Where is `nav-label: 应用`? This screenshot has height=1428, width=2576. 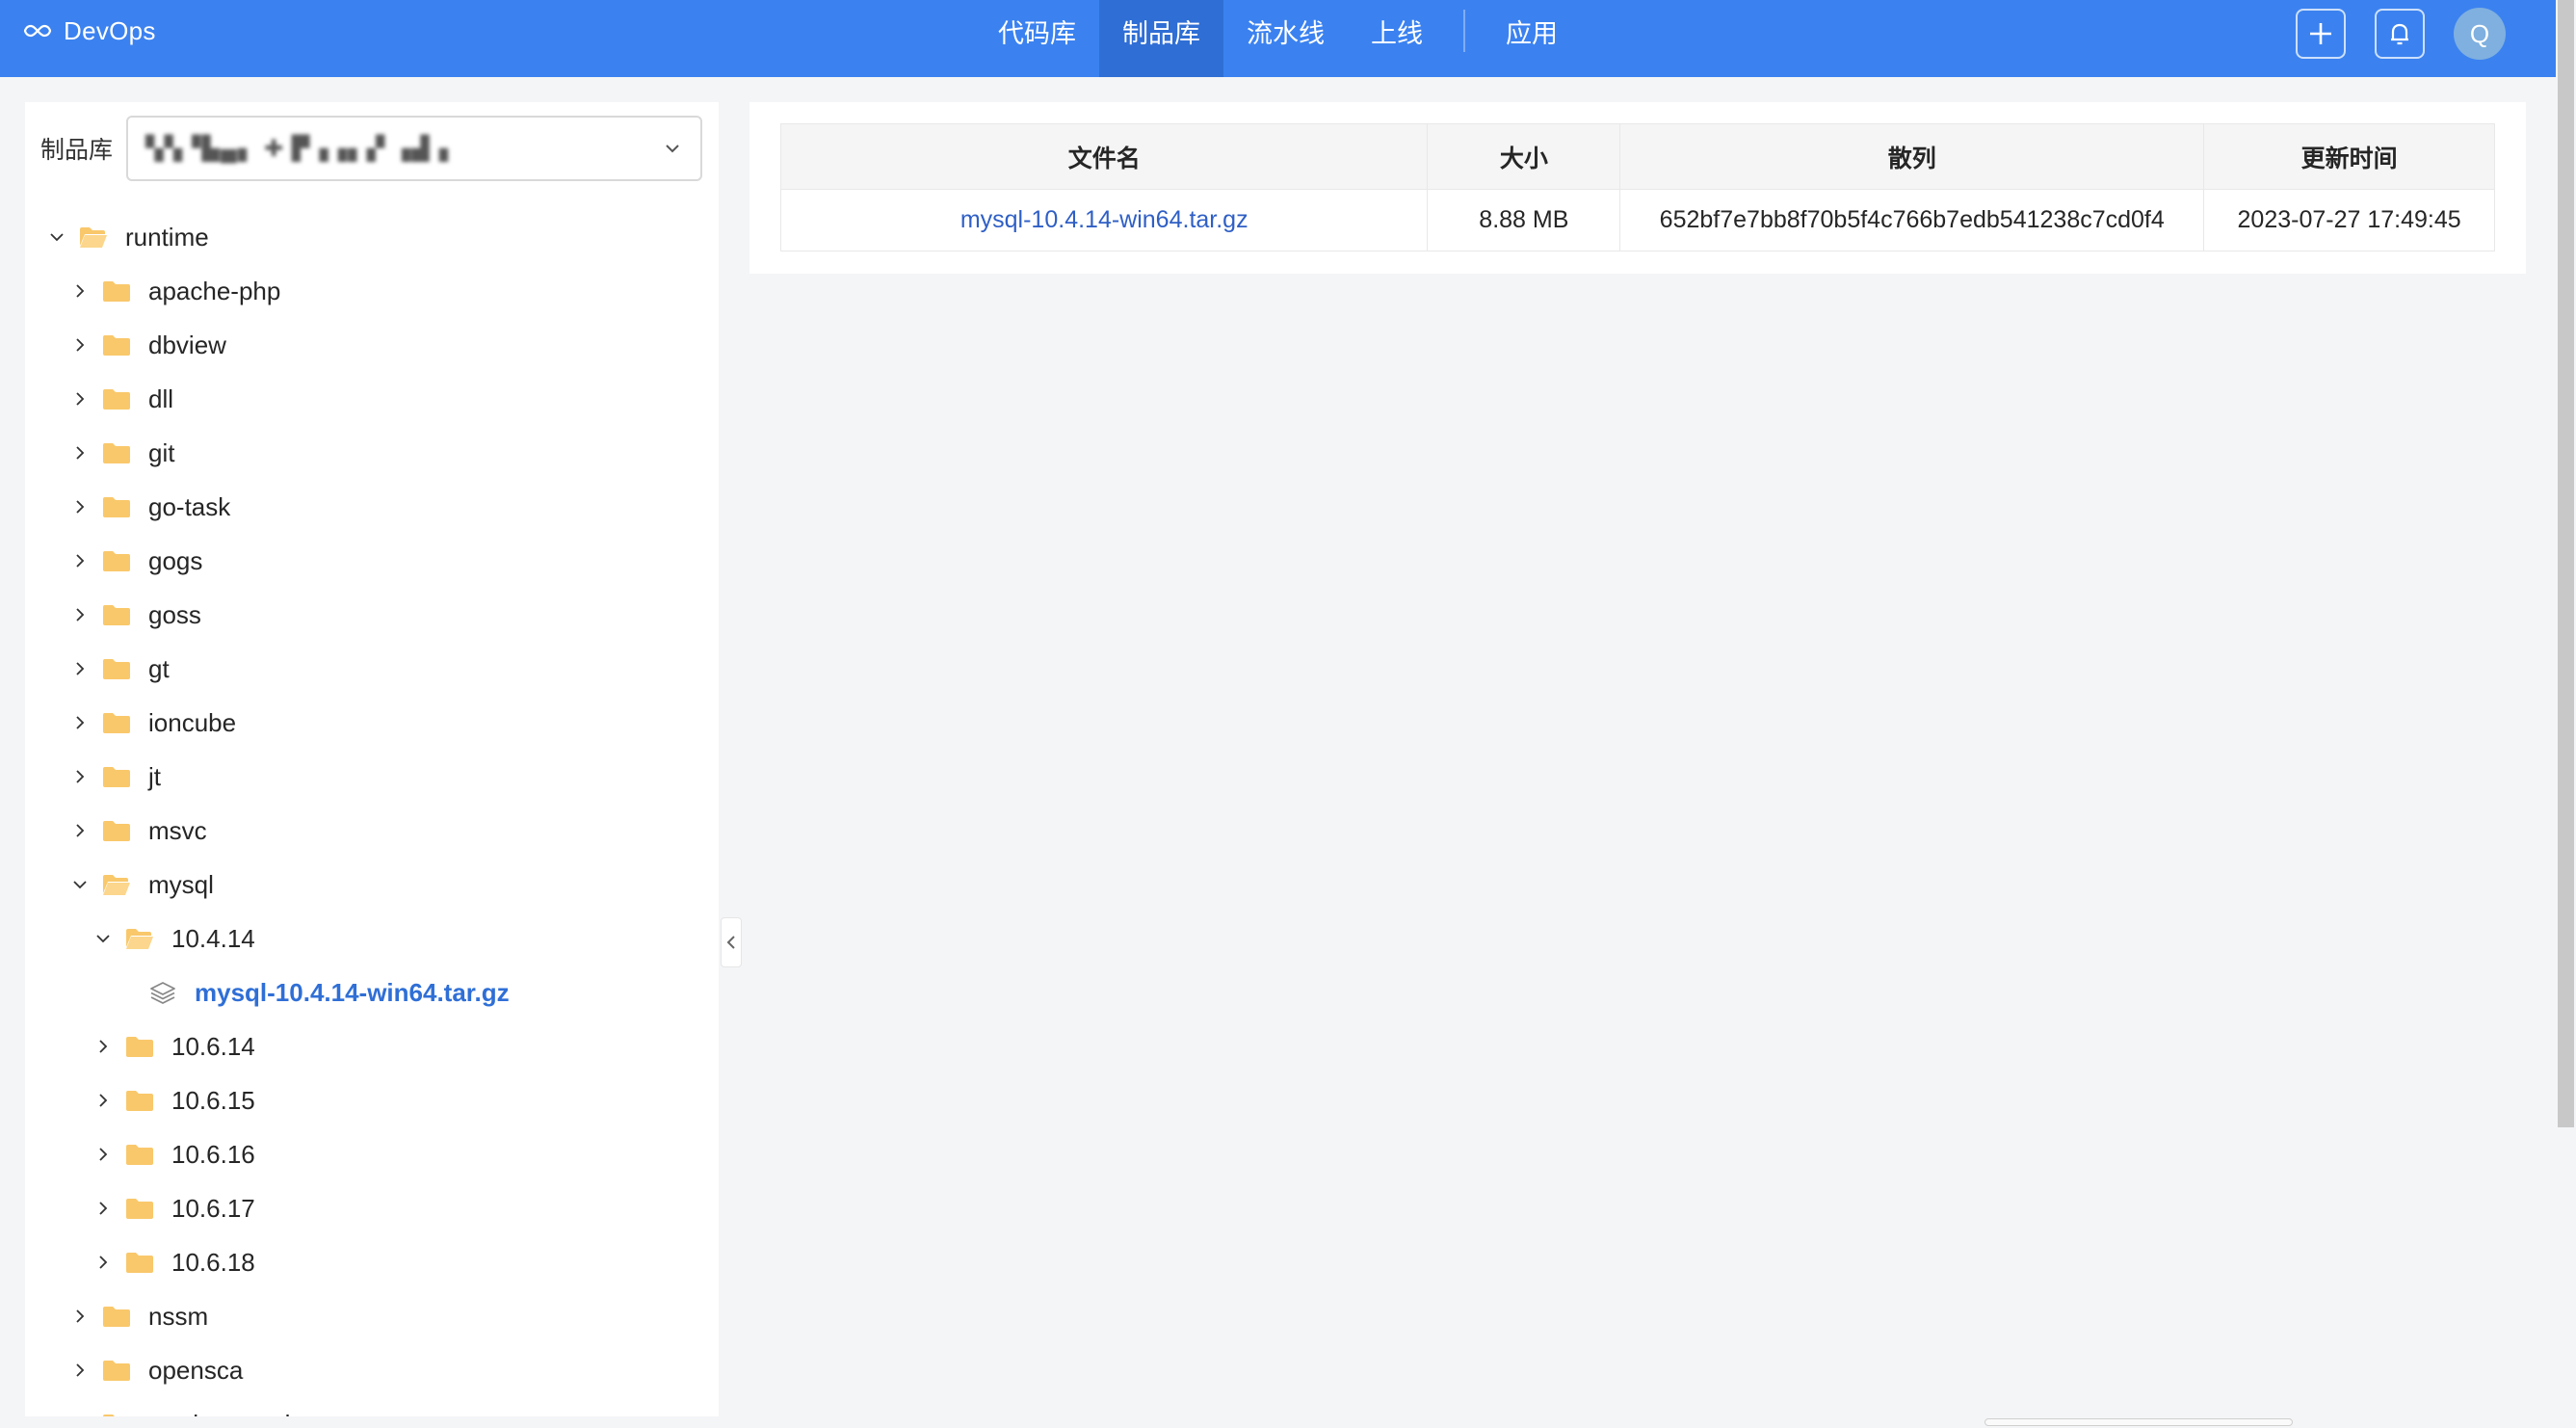
nav-label: 应用 is located at coordinates (1532, 33).